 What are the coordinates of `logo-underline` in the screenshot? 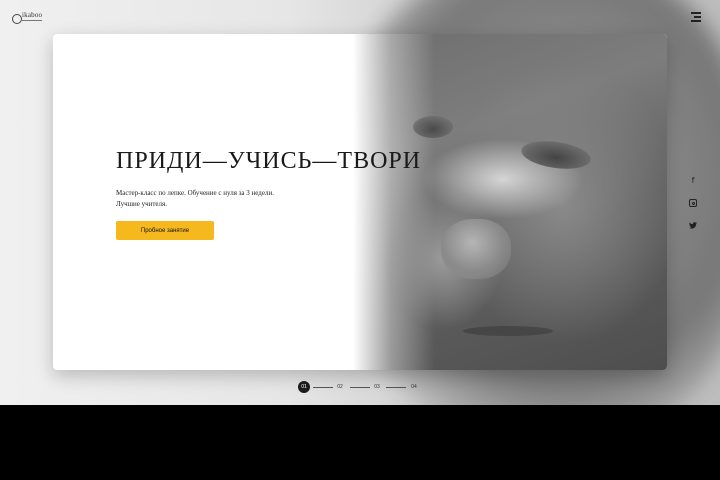 It's located at (32, 20).